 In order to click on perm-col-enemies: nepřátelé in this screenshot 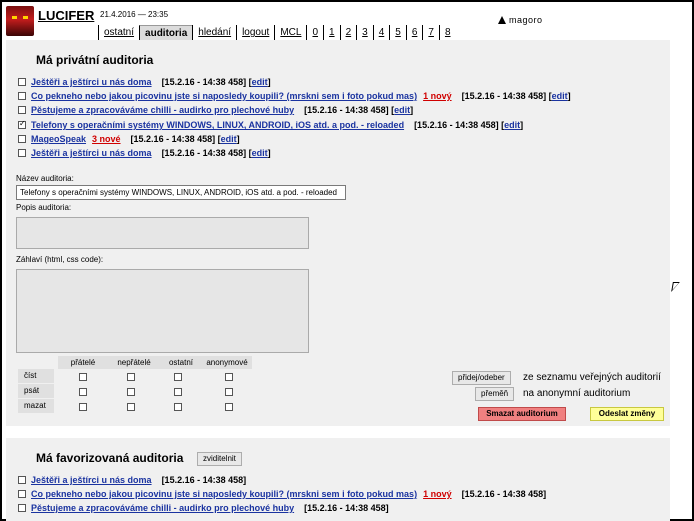, I will do `click(134, 362)`.